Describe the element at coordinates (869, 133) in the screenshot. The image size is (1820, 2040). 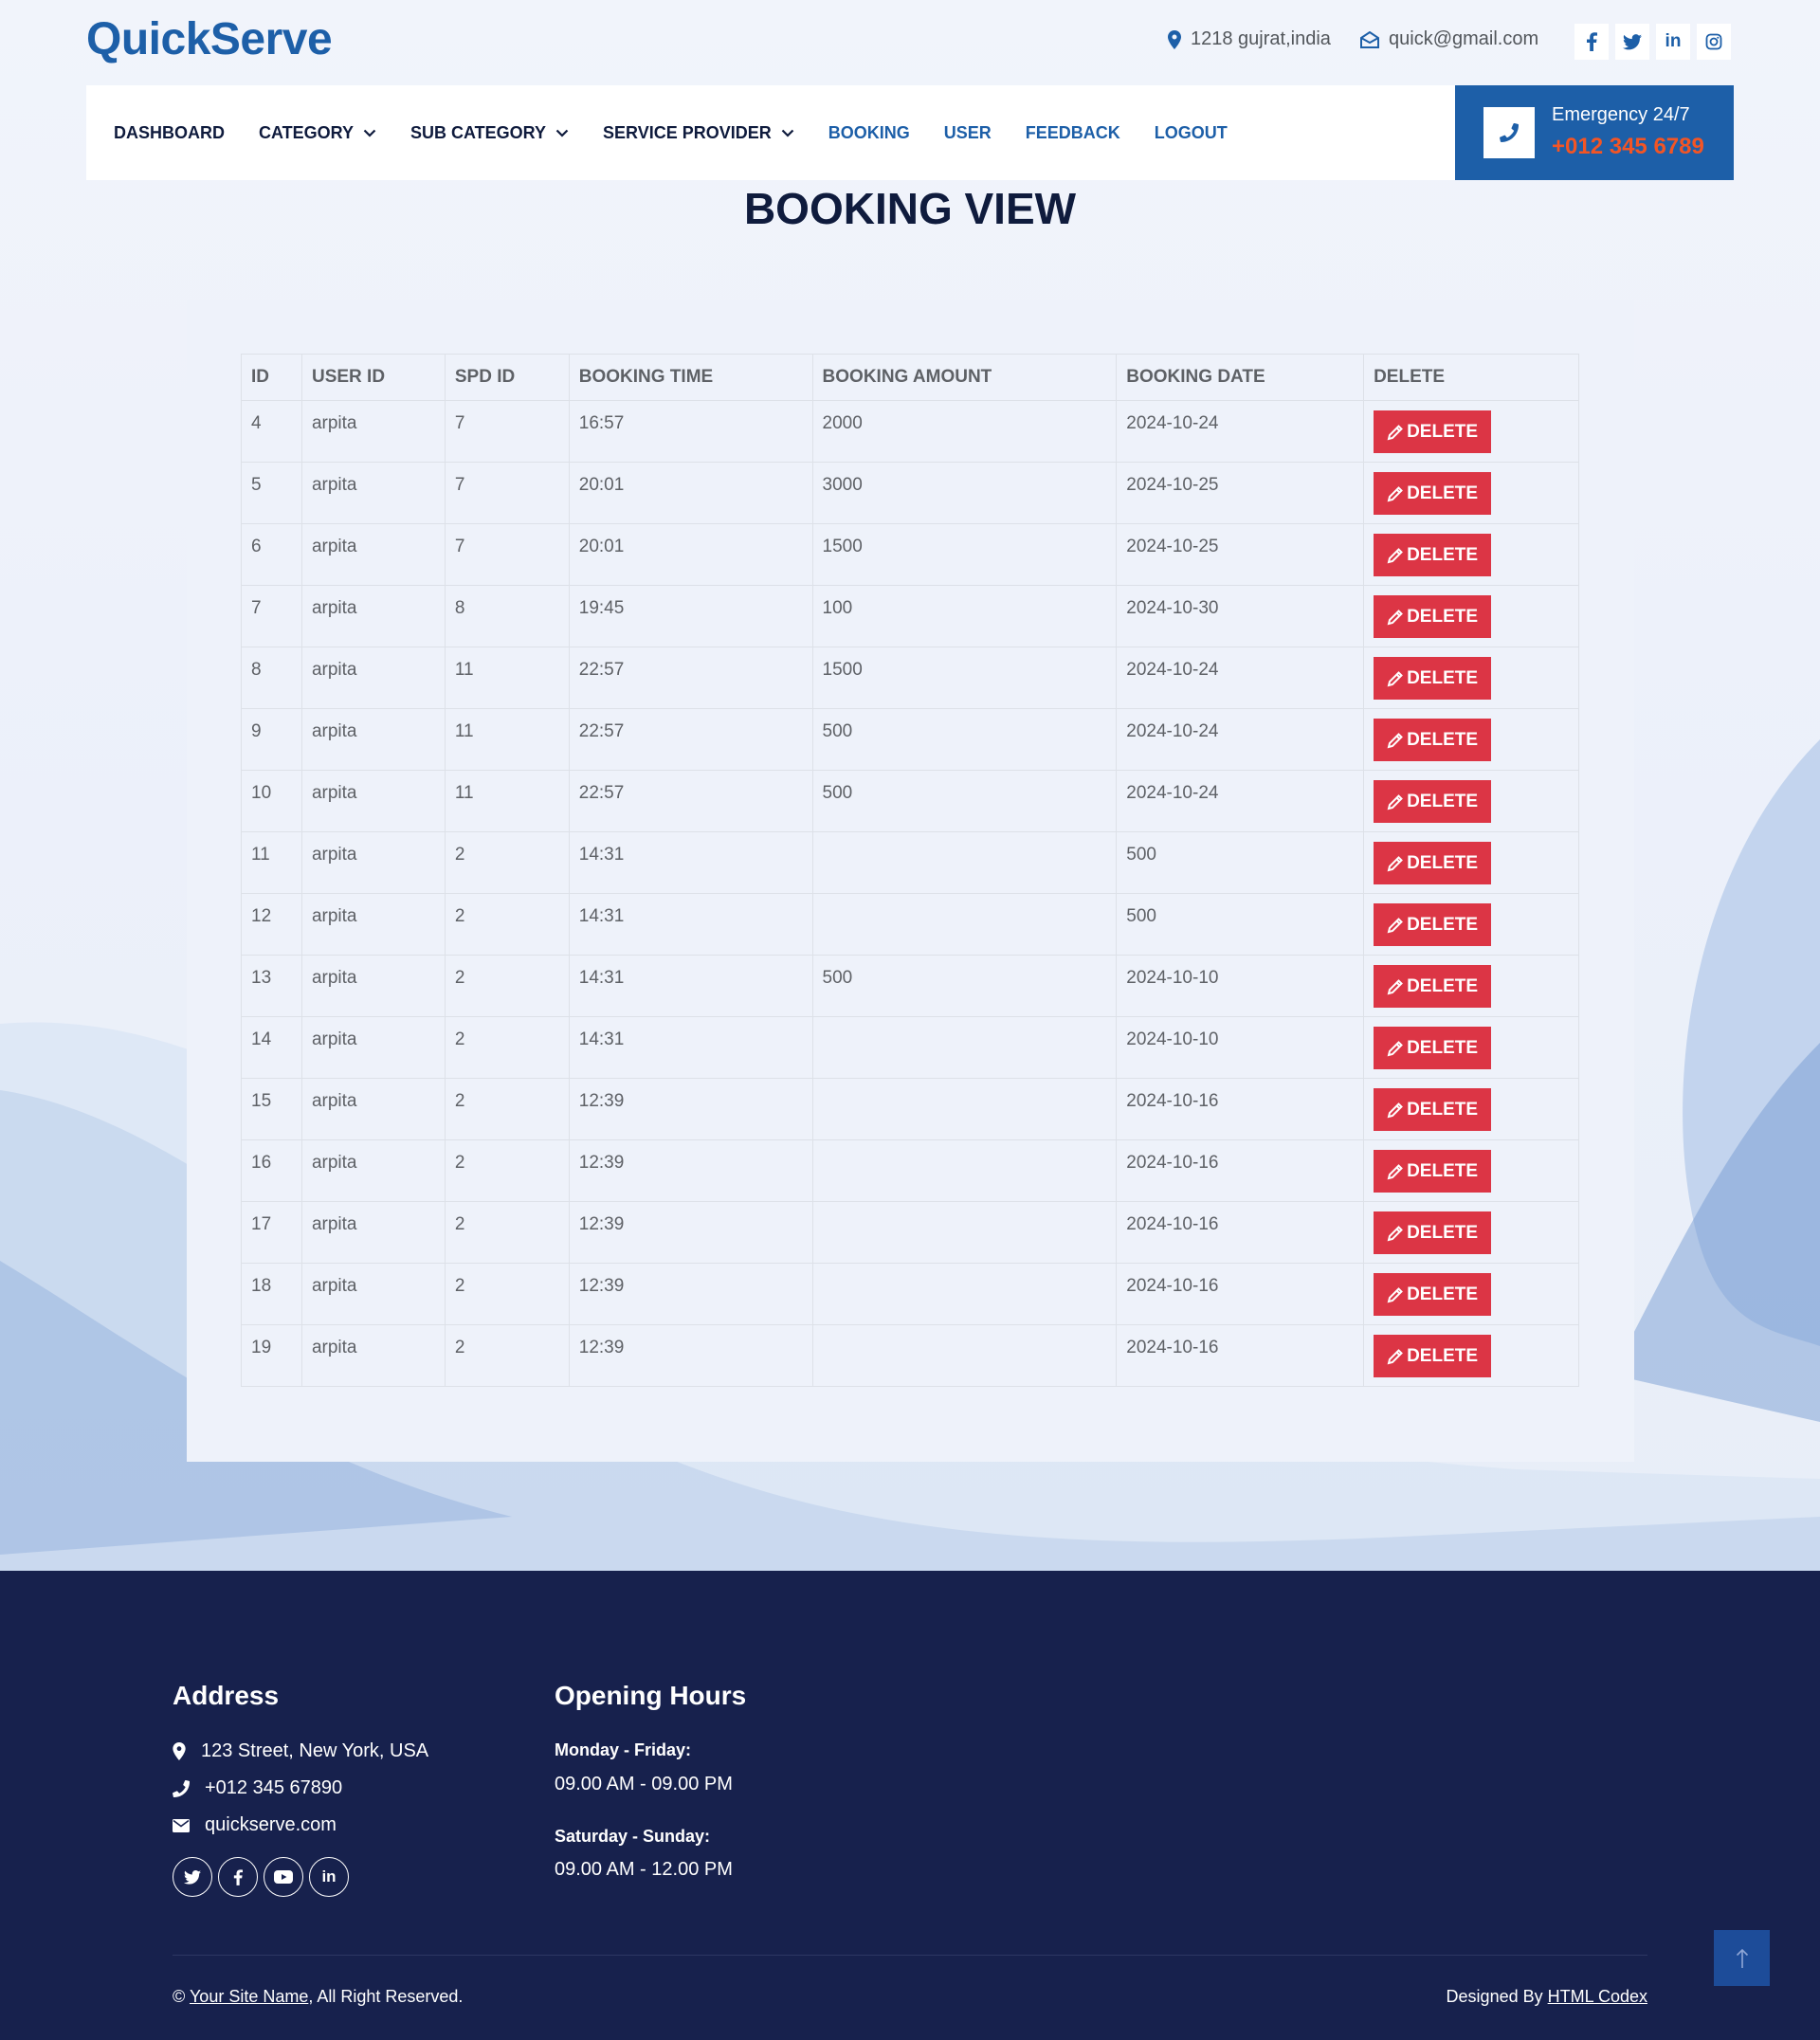
I see `nav-booking: BOOKING` at that location.